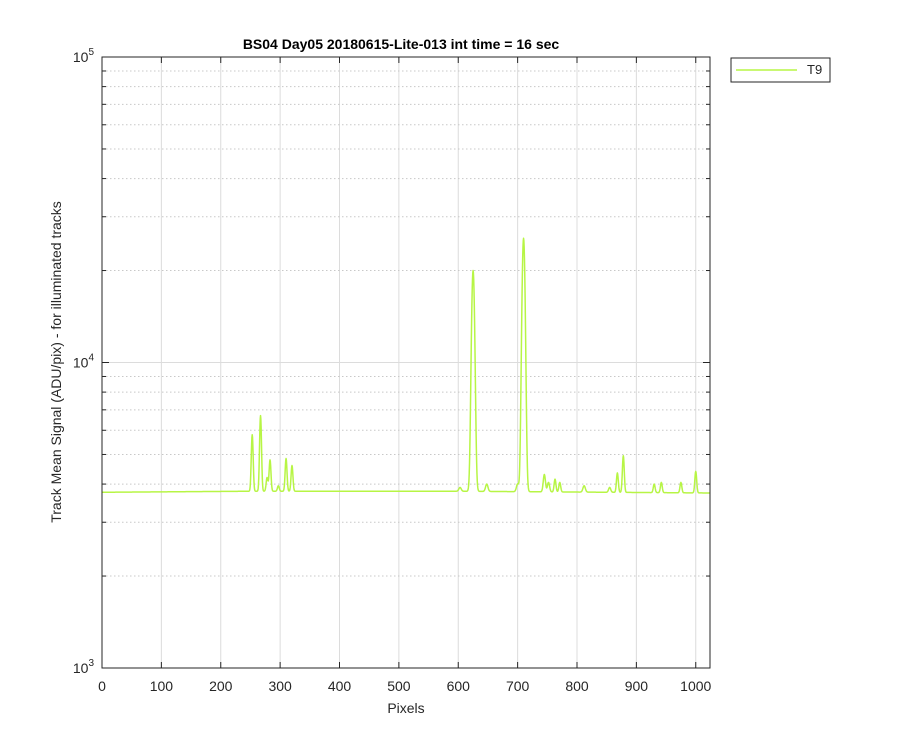 The width and height of the screenshot is (900, 750). What do you see at coordinates (221, 686) in the screenshot?
I see `x-tick-label: 200` at bounding box center [221, 686].